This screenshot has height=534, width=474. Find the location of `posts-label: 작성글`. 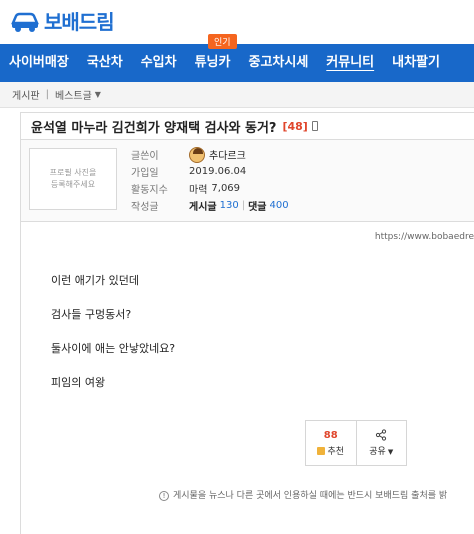

posts-label: 작성글 is located at coordinates (145, 207).